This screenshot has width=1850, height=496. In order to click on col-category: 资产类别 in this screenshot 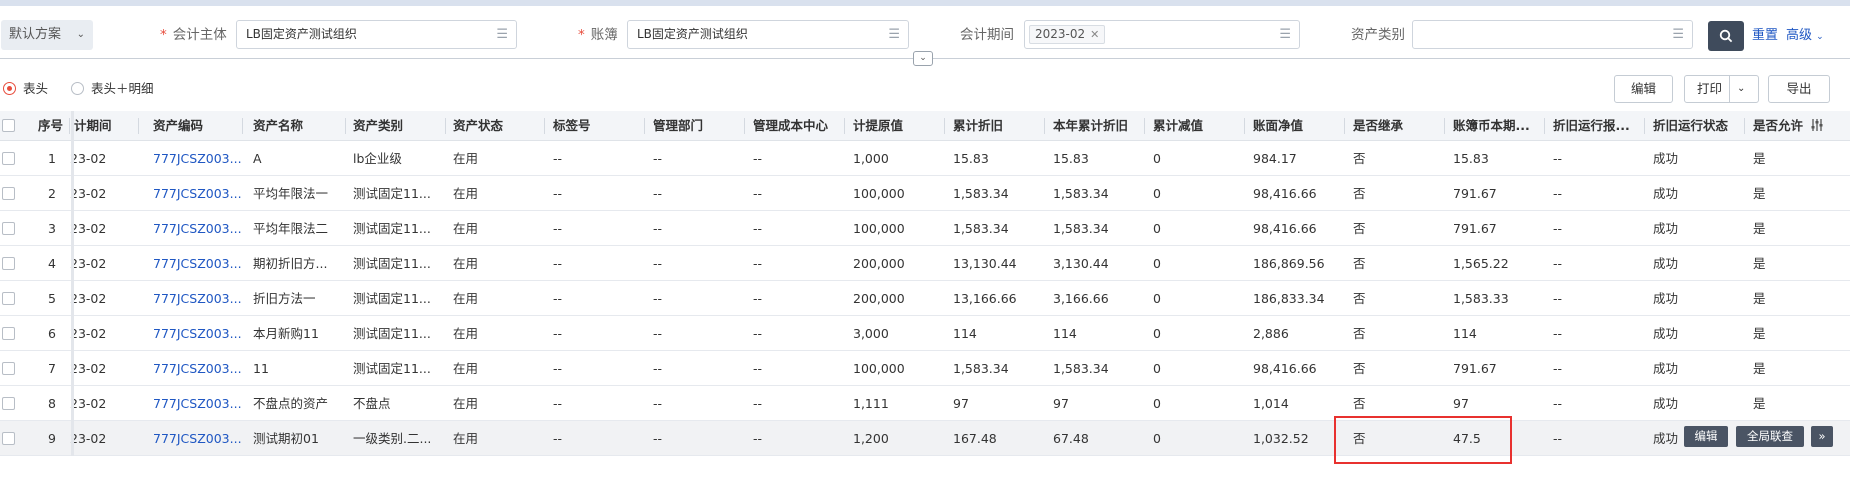, I will do `click(395, 125)`.